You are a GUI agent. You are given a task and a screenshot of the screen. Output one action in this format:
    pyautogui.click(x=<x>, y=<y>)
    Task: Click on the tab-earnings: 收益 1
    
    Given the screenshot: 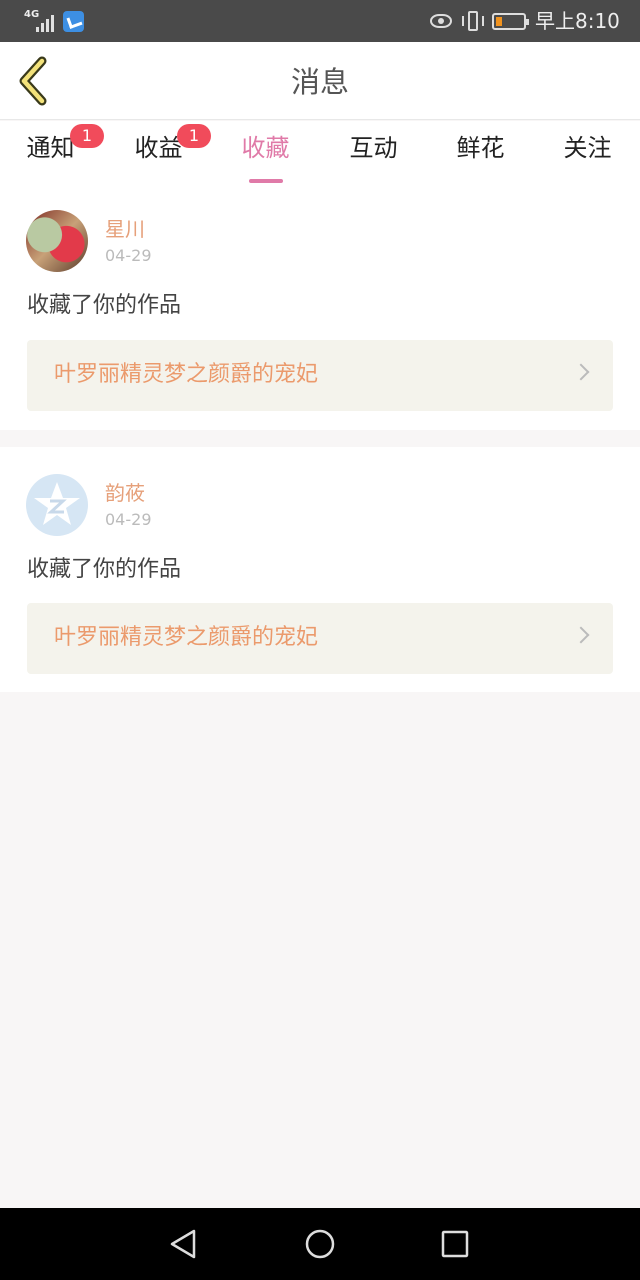 What is the action you would take?
    pyautogui.click(x=158, y=153)
    